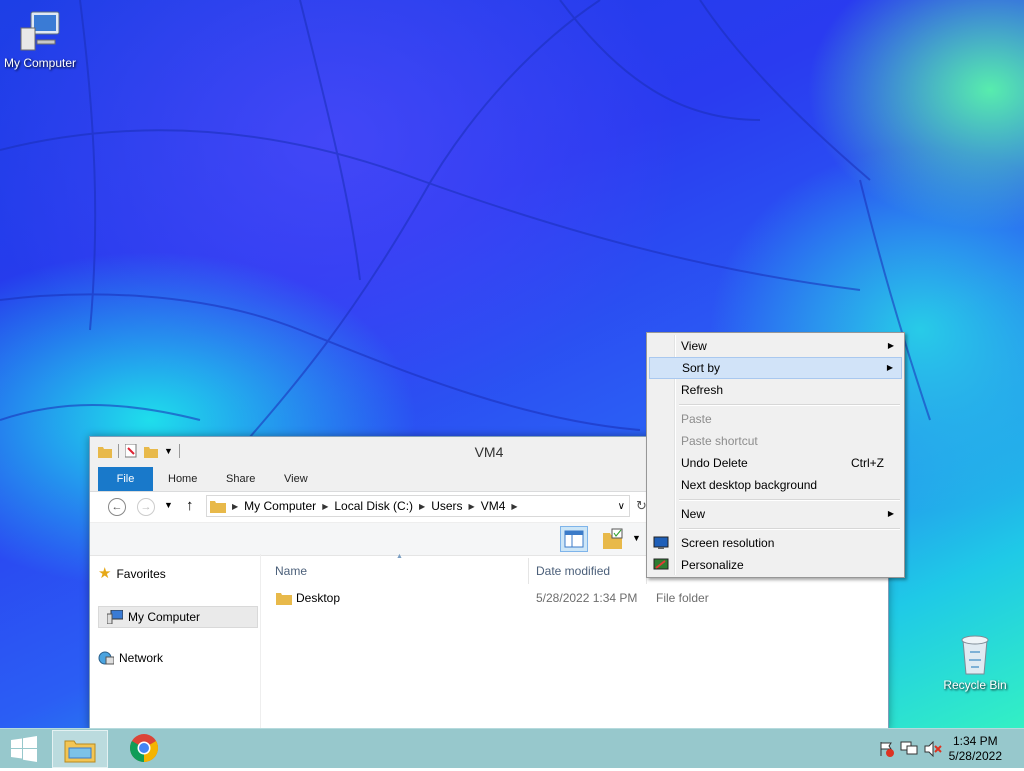  Describe the element at coordinates (280, 506) in the screenshot. I see `breadcrumb-item: My Computer` at that location.